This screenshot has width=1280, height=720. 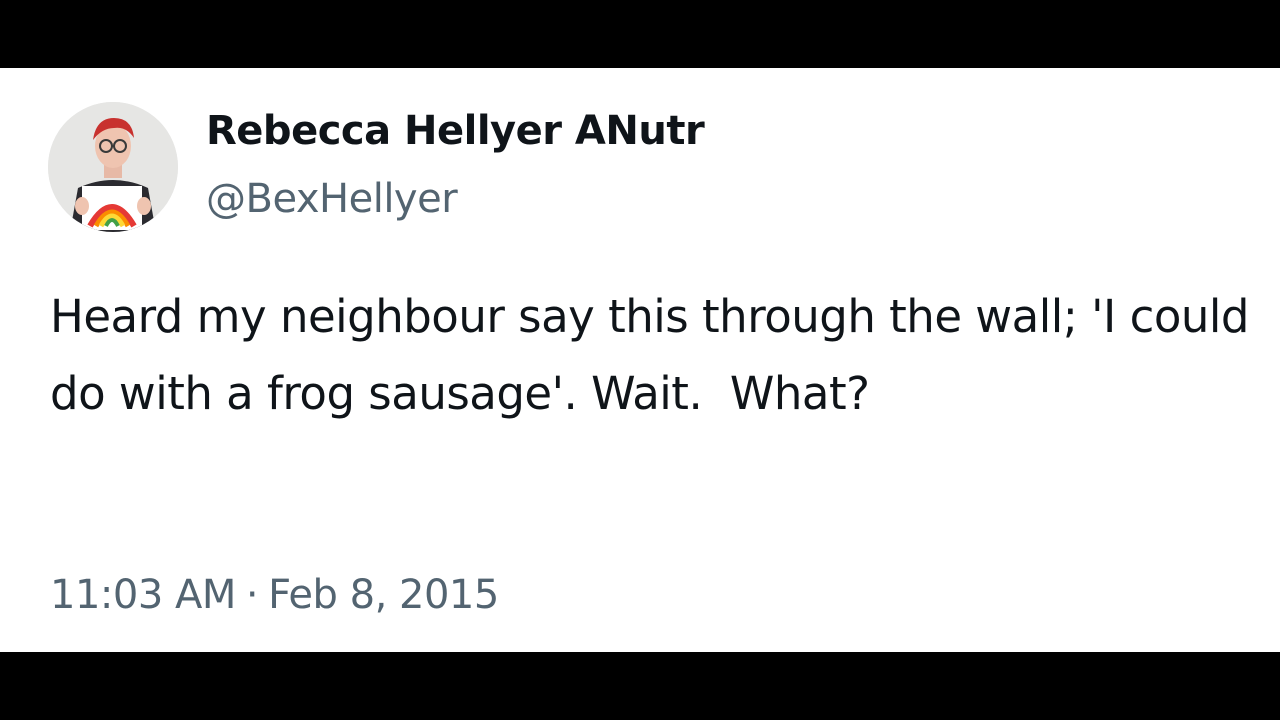 What do you see at coordinates (455, 131) in the screenshot?
I see `display-name: Rebecca Hellyer ANutr` at bounding box center [455, 131].